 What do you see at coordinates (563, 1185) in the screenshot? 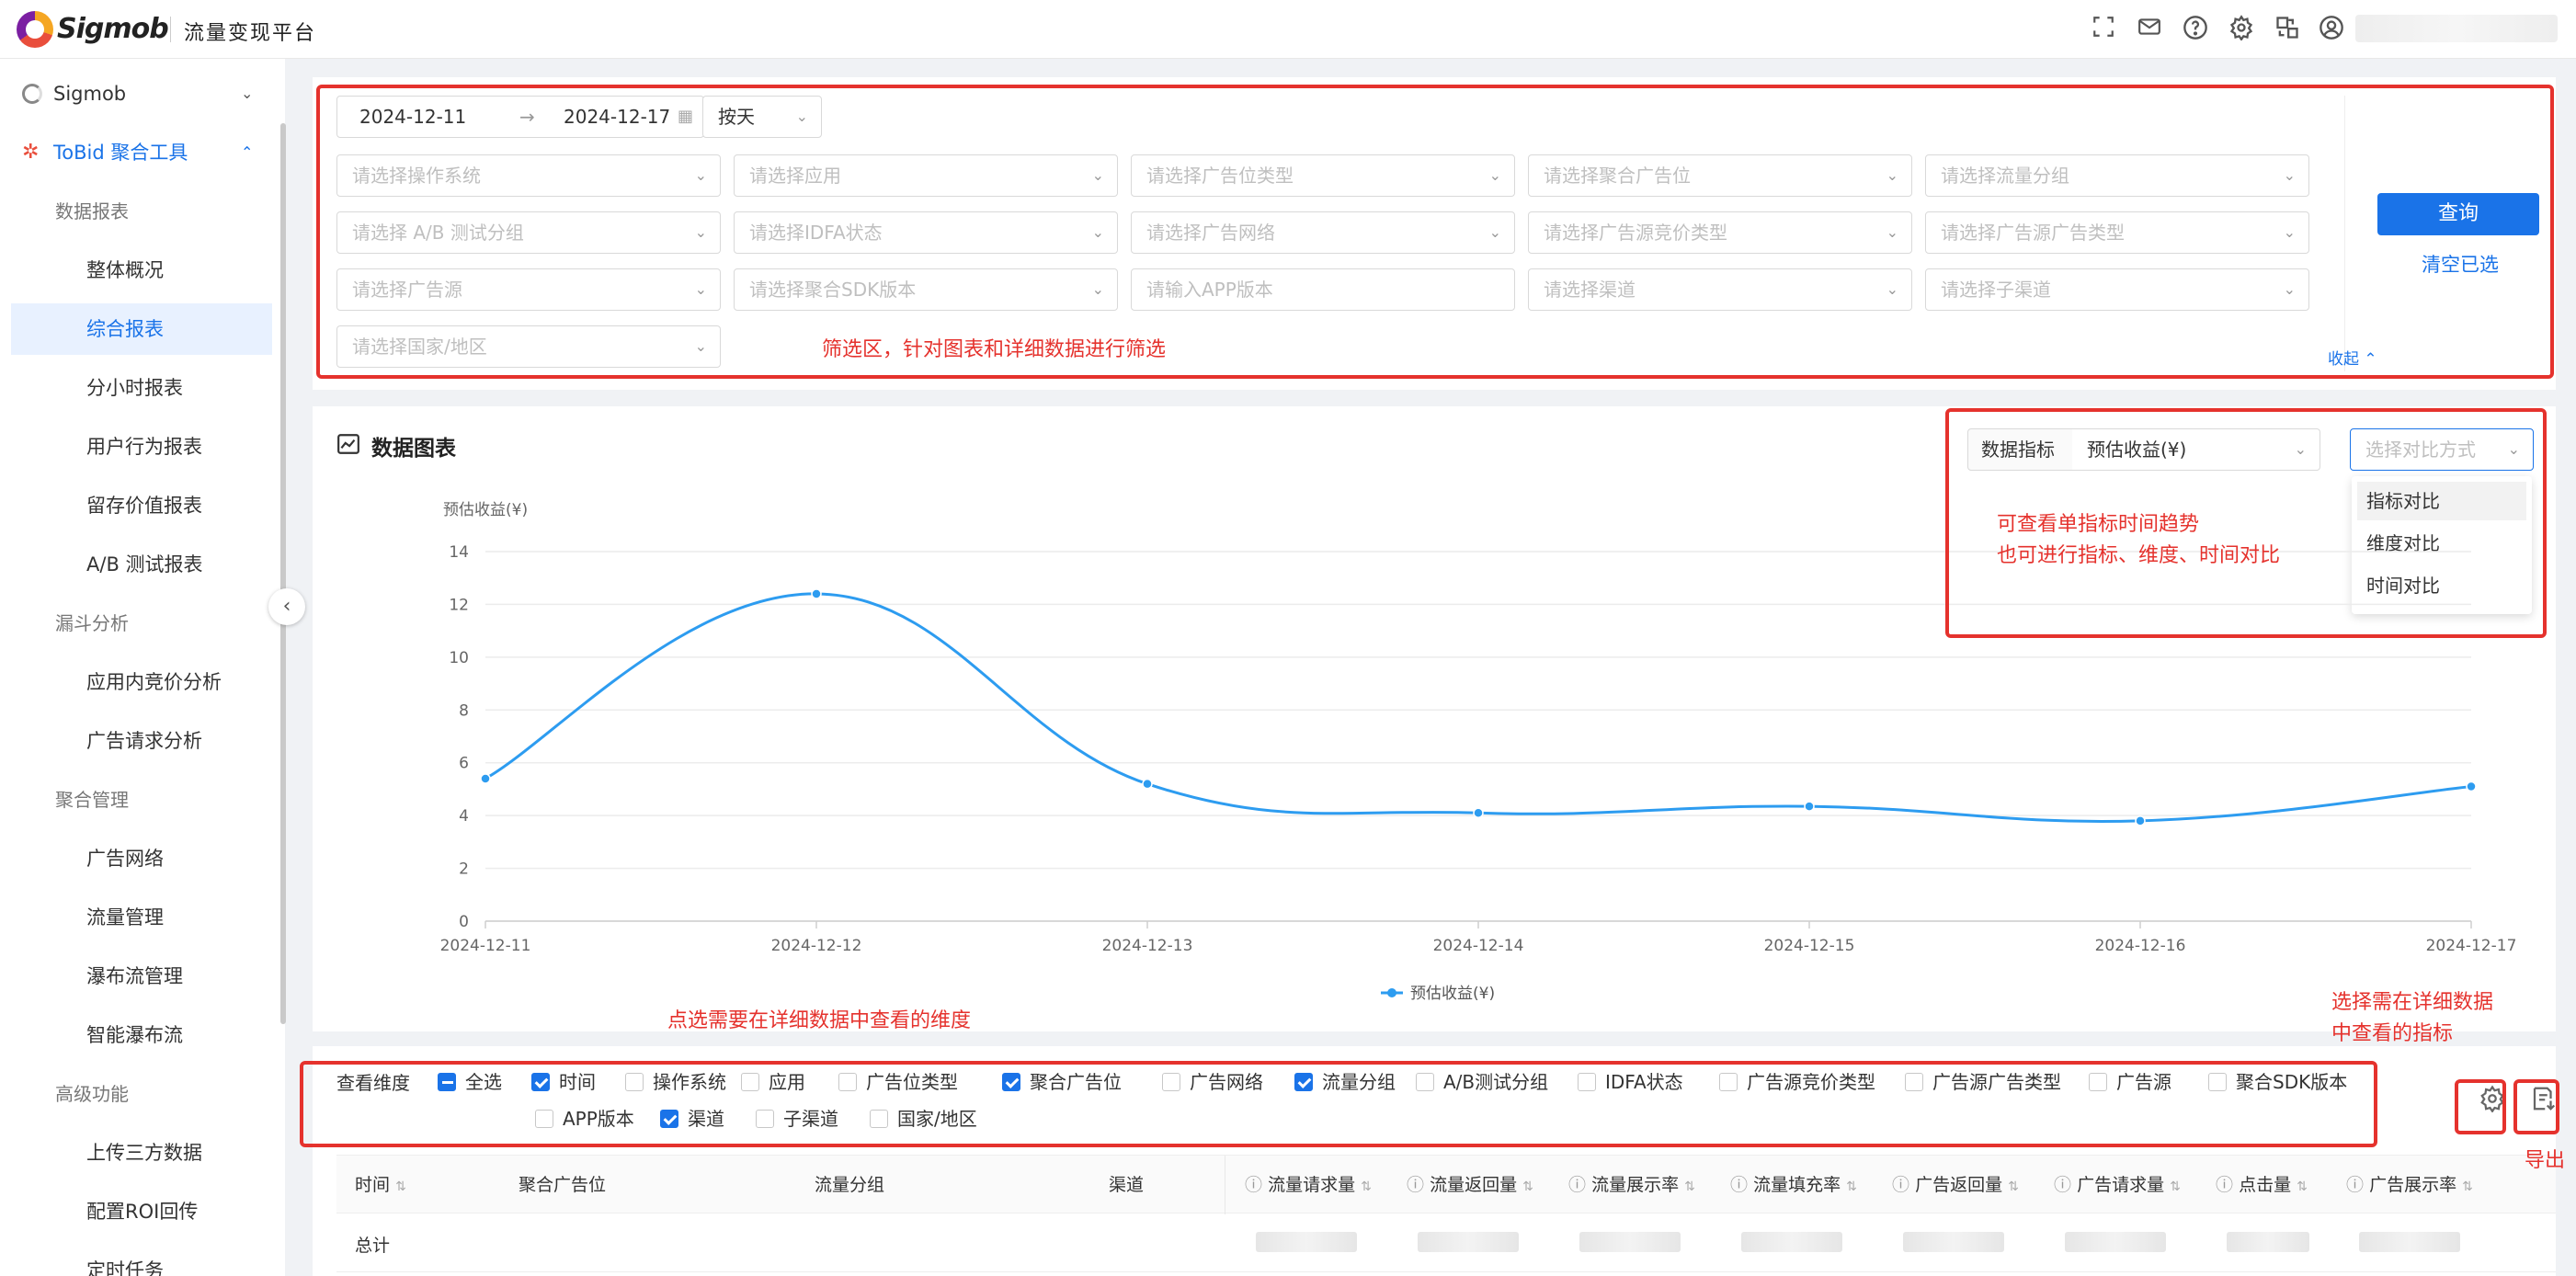
I see `column-header-mediation-placement: 聚合广告位` at bounding box center [563, 1185].